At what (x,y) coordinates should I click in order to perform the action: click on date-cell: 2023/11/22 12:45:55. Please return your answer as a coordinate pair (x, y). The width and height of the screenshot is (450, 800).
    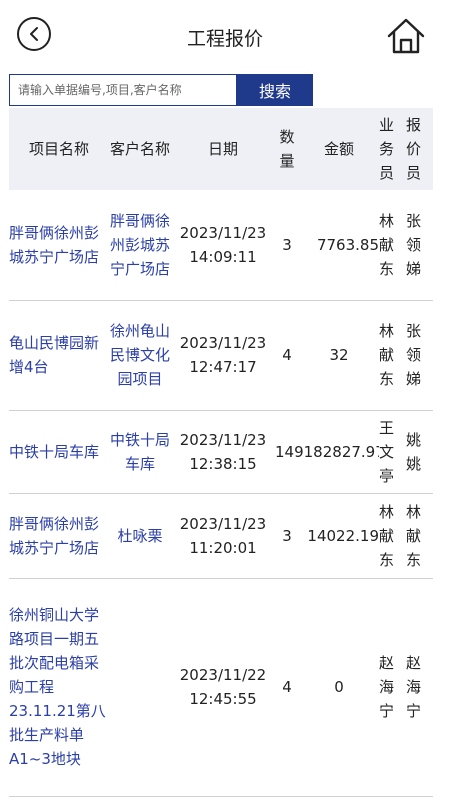
    Looking at the image, I should click on (223, 687).